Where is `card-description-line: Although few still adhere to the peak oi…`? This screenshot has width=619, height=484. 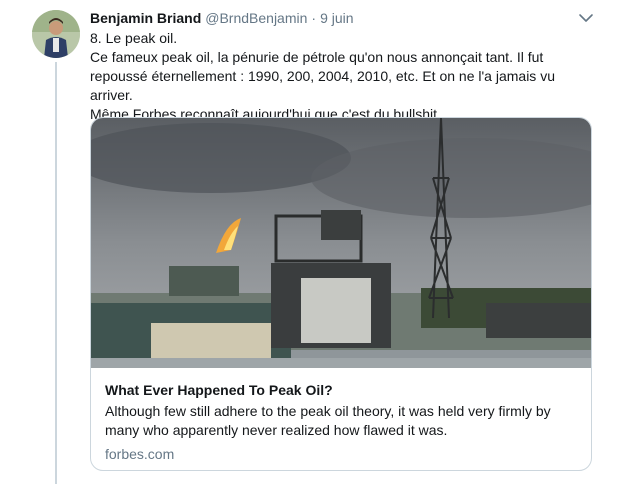 card-description-line: Although few still adhere to the peak oi… is located at coordinates (328, 411).